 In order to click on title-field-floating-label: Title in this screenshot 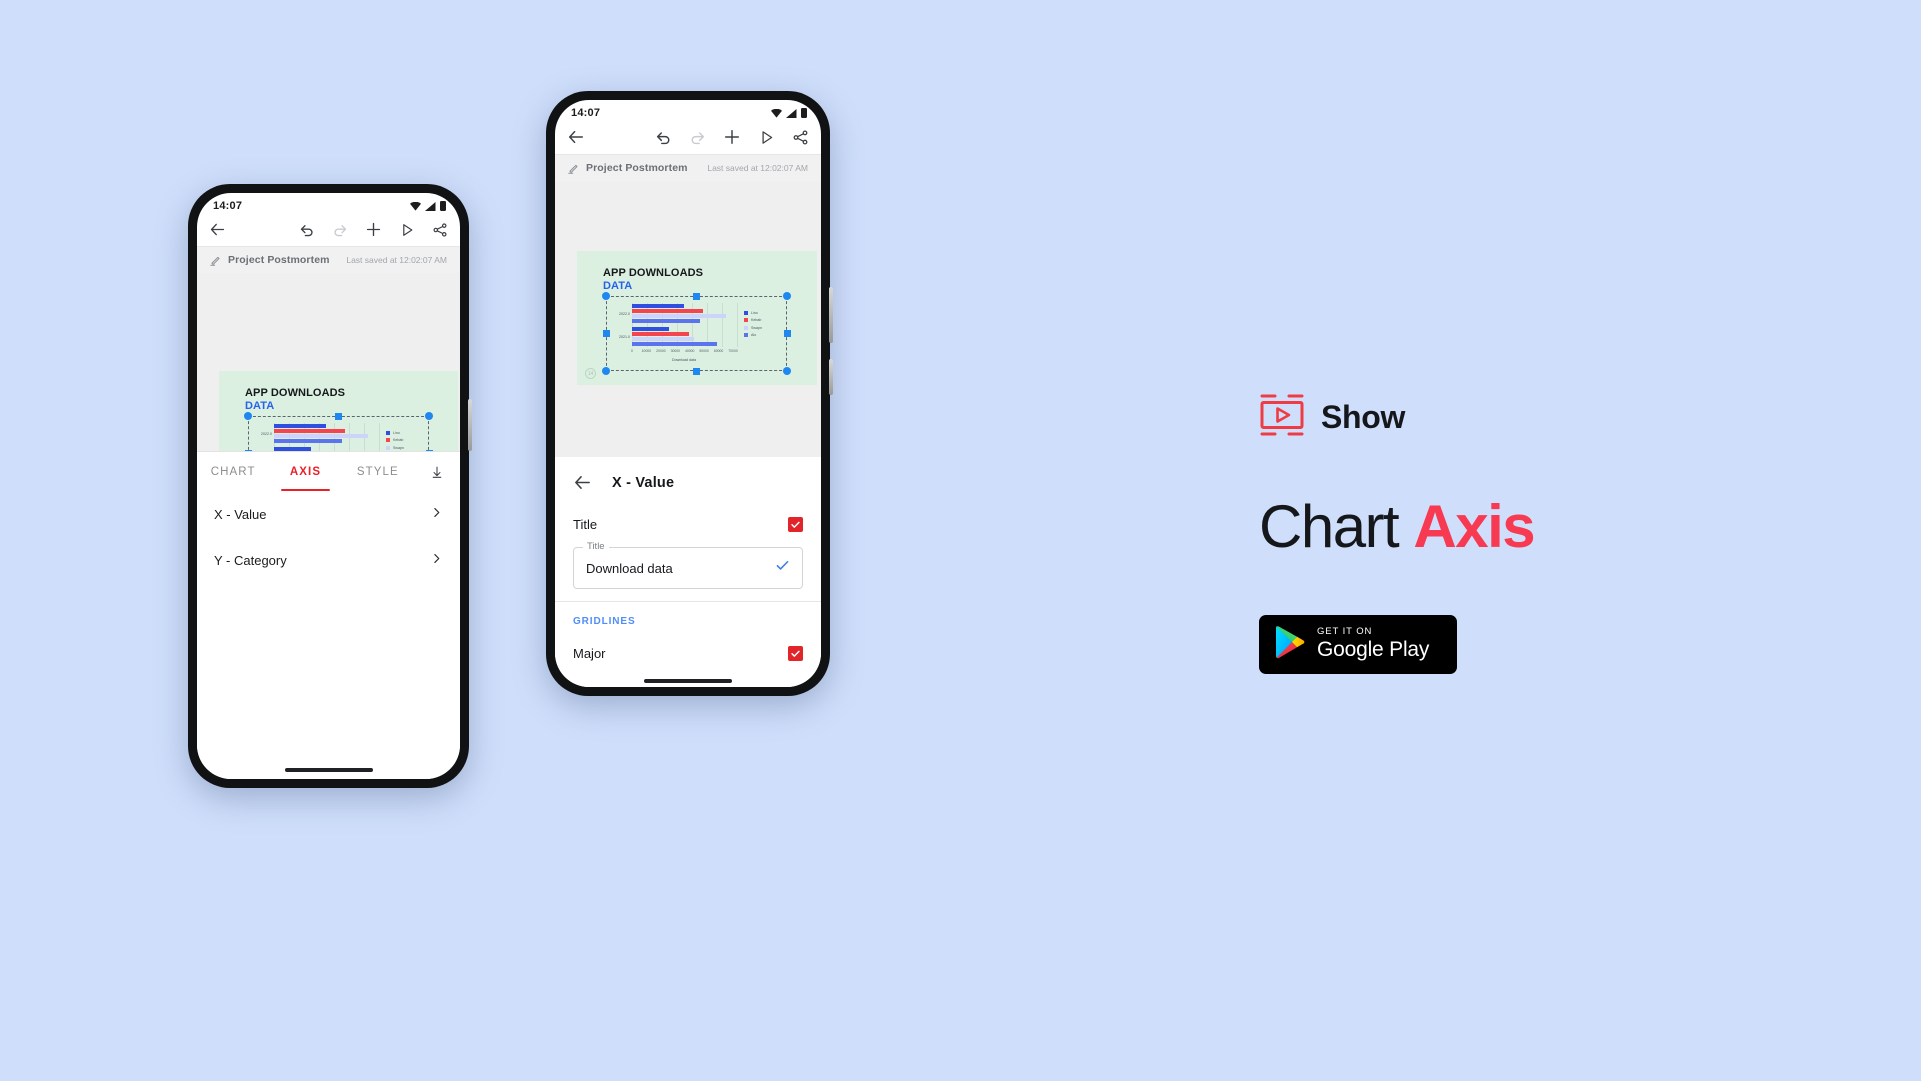, I will do `click(596, 546)`.